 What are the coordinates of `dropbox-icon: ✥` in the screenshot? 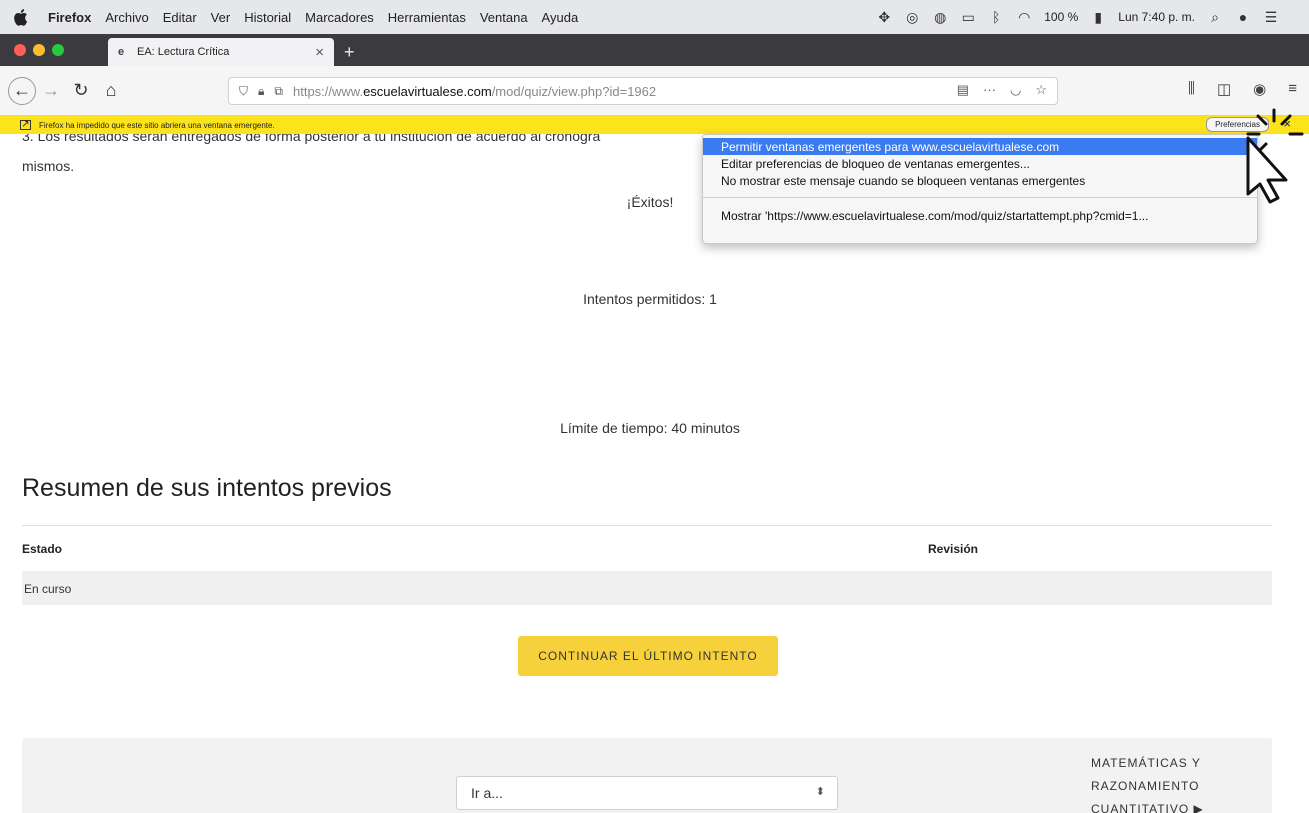 It's located at (884, 17).